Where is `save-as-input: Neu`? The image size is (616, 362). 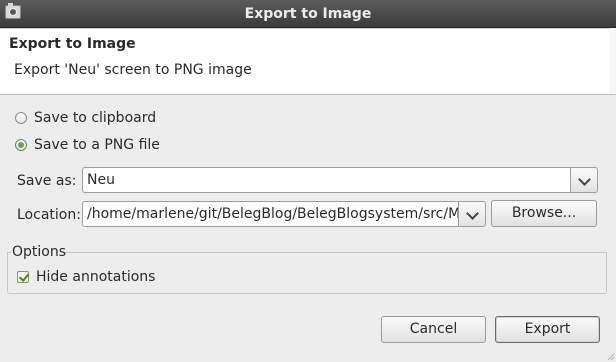
save-as-input: Neu is located at coordinates (326, 180).